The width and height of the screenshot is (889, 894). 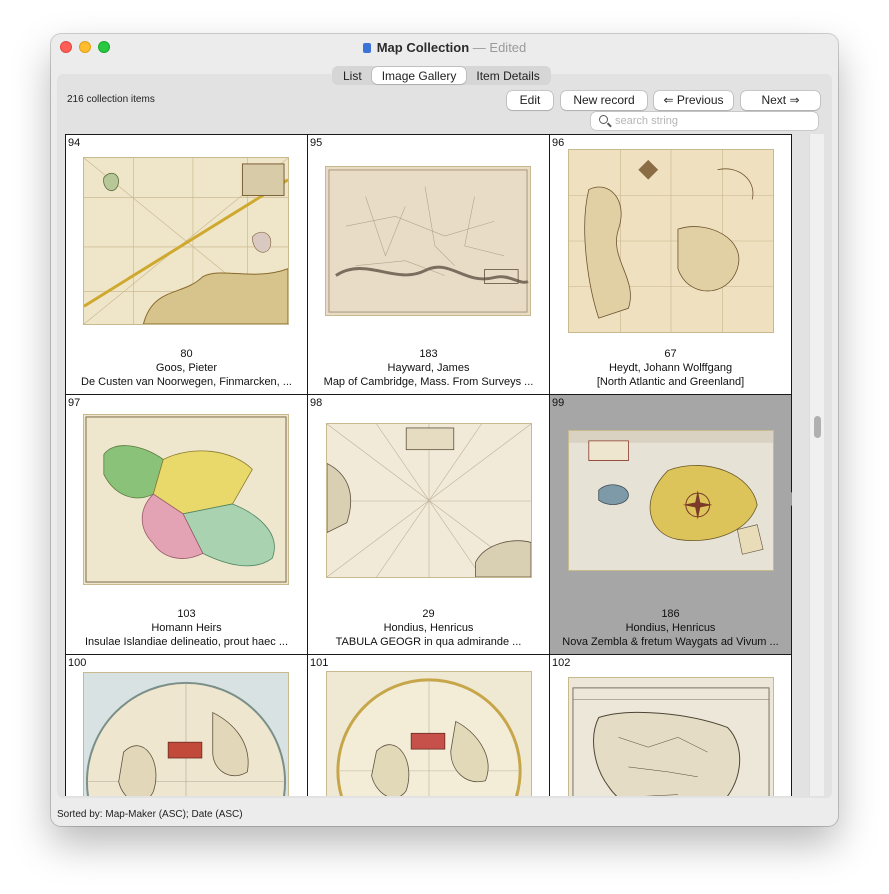 I want to click on item-map-maker: Goos, Pieter, so click(x=186, y=368).